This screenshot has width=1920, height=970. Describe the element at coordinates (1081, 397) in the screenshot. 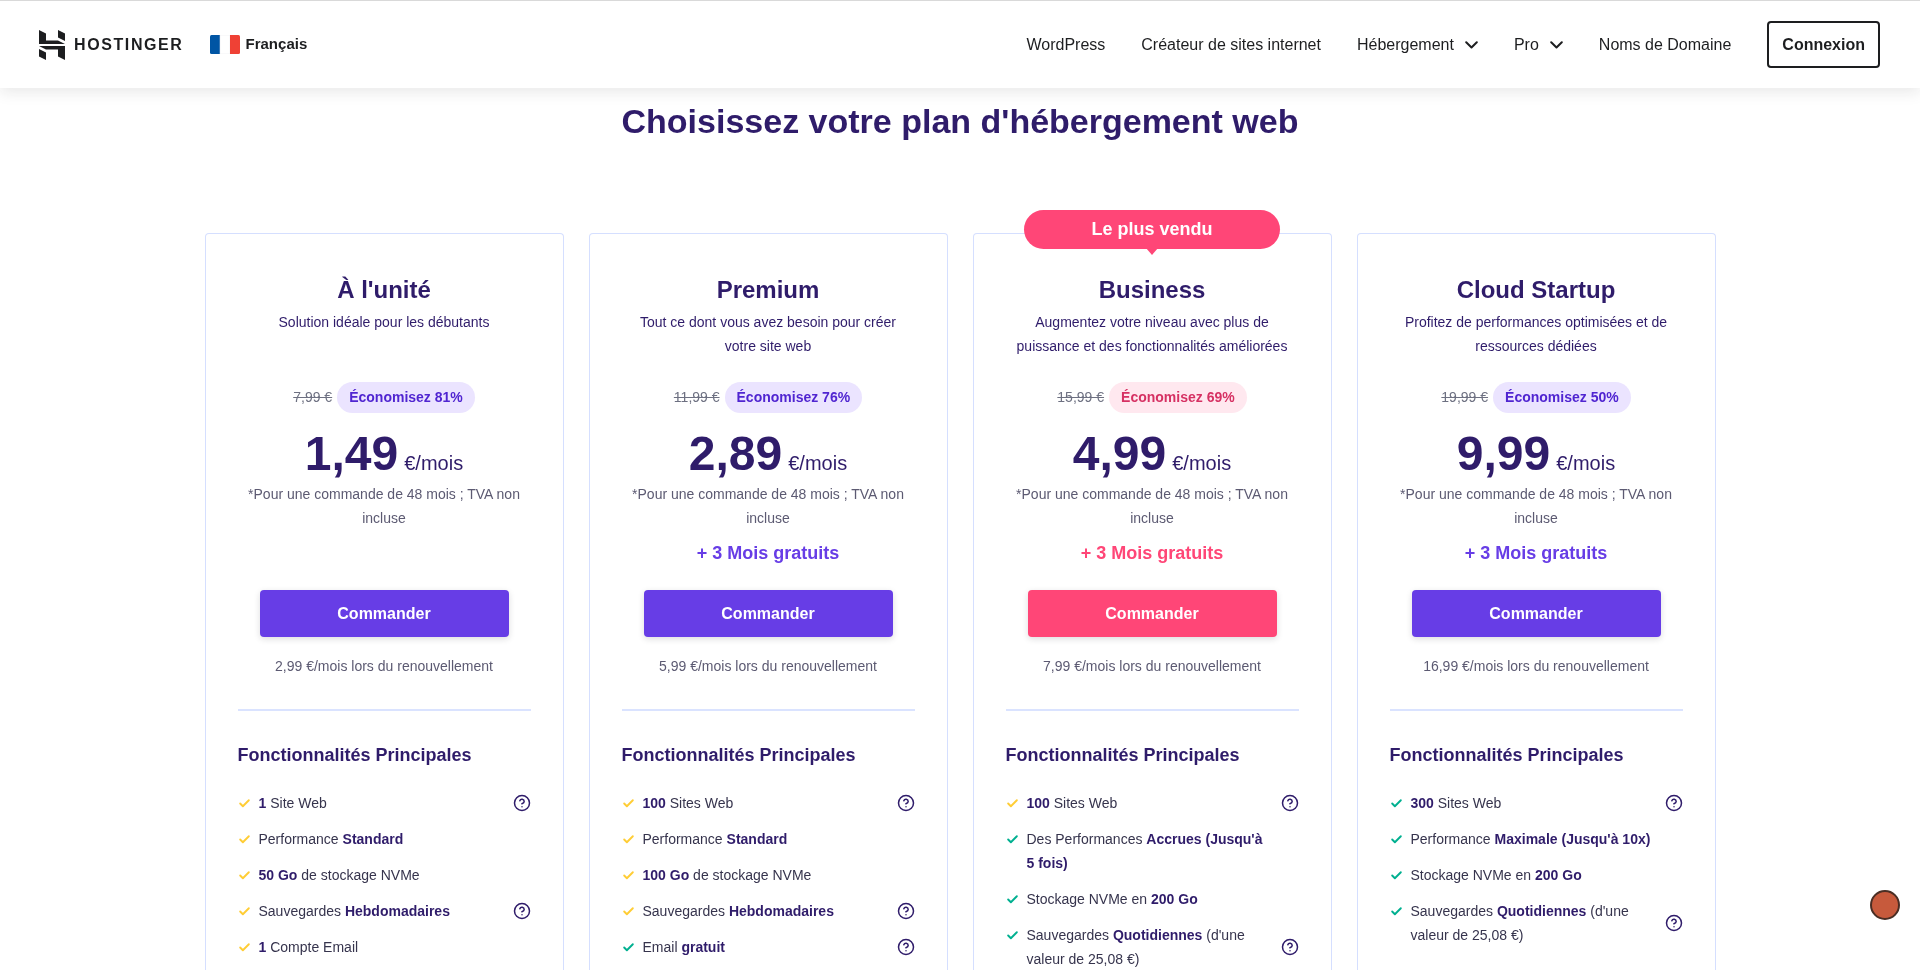

I see `original-price: 15,99 €` at that location.